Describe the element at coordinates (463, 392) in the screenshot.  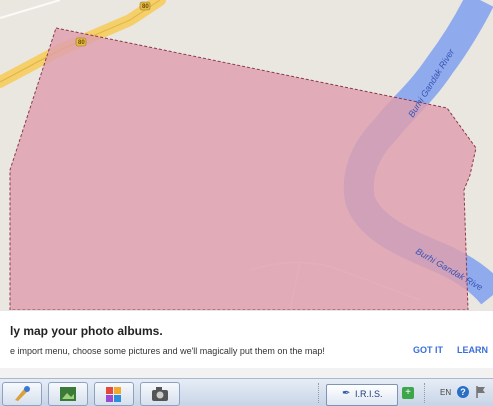
I see `help-icon: ?` at that location.